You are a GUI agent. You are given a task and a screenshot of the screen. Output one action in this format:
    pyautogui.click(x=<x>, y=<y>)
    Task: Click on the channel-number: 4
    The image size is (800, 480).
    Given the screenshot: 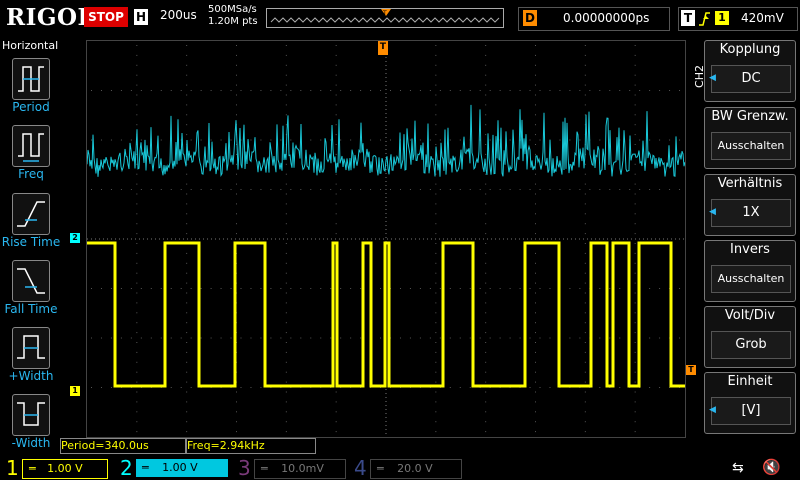 What is the action you would take?
    pyautogui.click(x=360, y=468)
    